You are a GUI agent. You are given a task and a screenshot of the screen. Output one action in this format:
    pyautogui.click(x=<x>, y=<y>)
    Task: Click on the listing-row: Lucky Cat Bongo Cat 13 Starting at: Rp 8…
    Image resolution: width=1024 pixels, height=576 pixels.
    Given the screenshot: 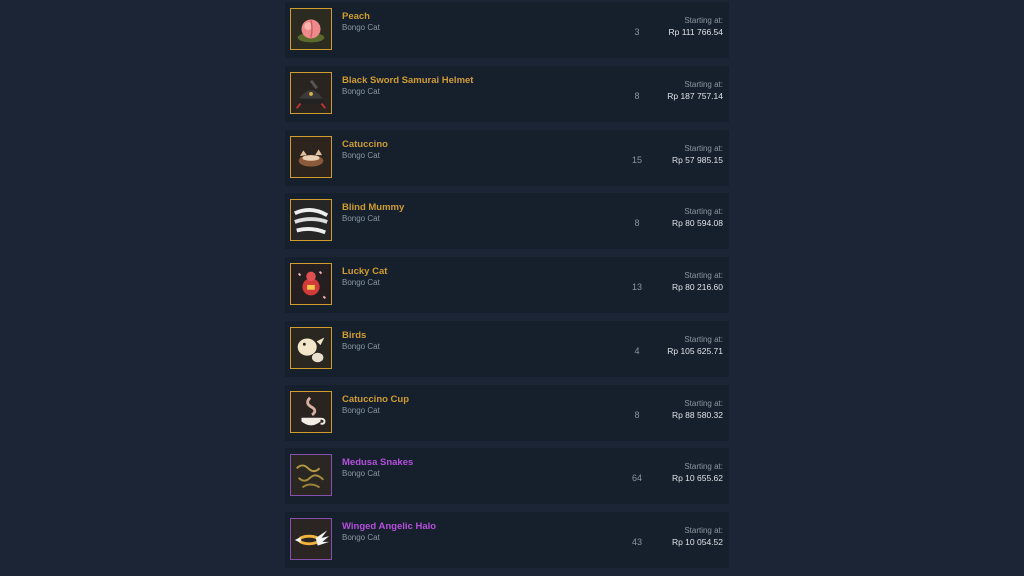 What is the action you would take?
    pyautogui.click(x=507, y=285)
    